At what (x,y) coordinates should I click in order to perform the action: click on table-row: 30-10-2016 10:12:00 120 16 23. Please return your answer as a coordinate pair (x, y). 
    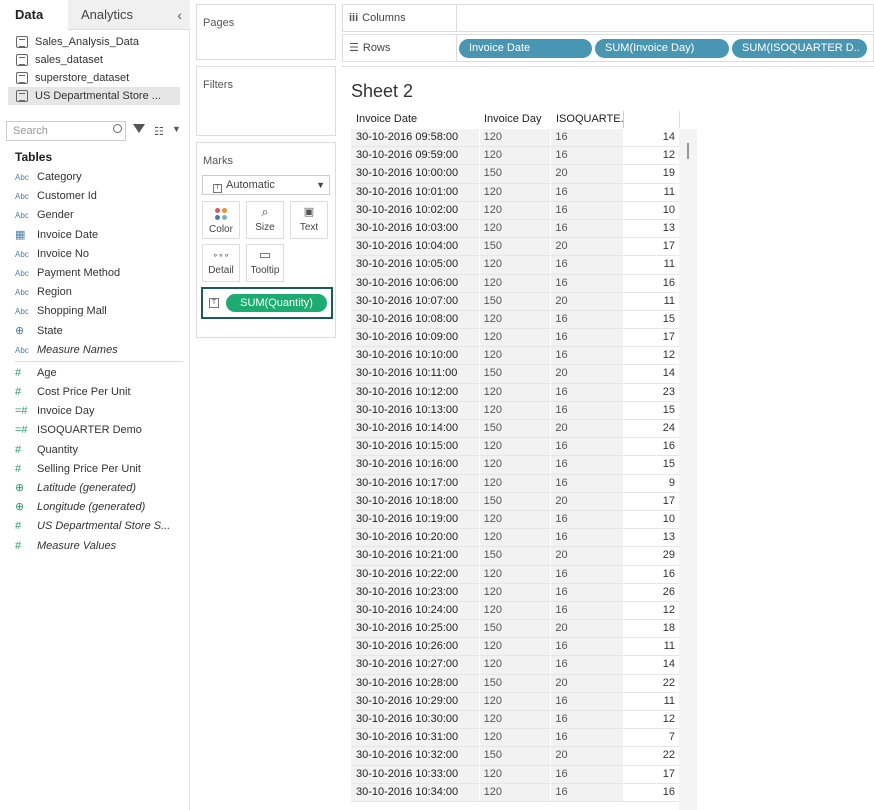
    Looking at the image, I should click on (515, 392).